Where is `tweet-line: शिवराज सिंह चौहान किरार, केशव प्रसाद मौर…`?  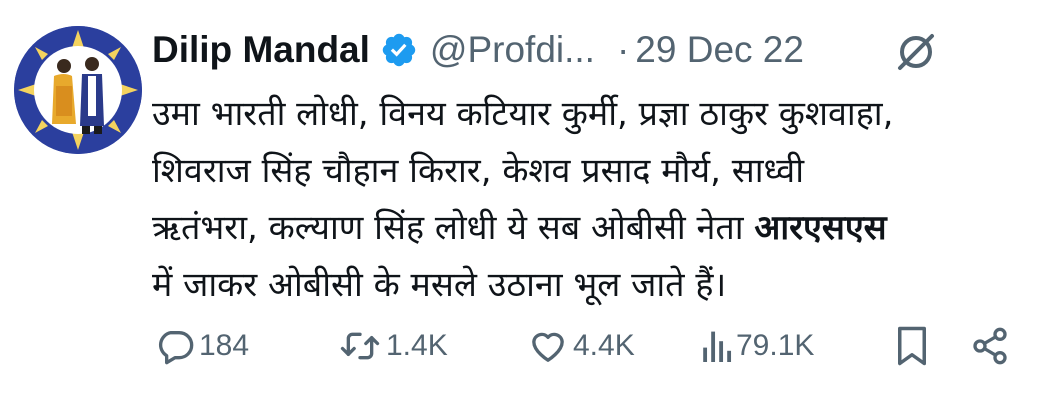 tweet-line: शिवराज सिंह चौहान किरार, केशव प्रसाद मौर… is located at coordinates (478, 171).